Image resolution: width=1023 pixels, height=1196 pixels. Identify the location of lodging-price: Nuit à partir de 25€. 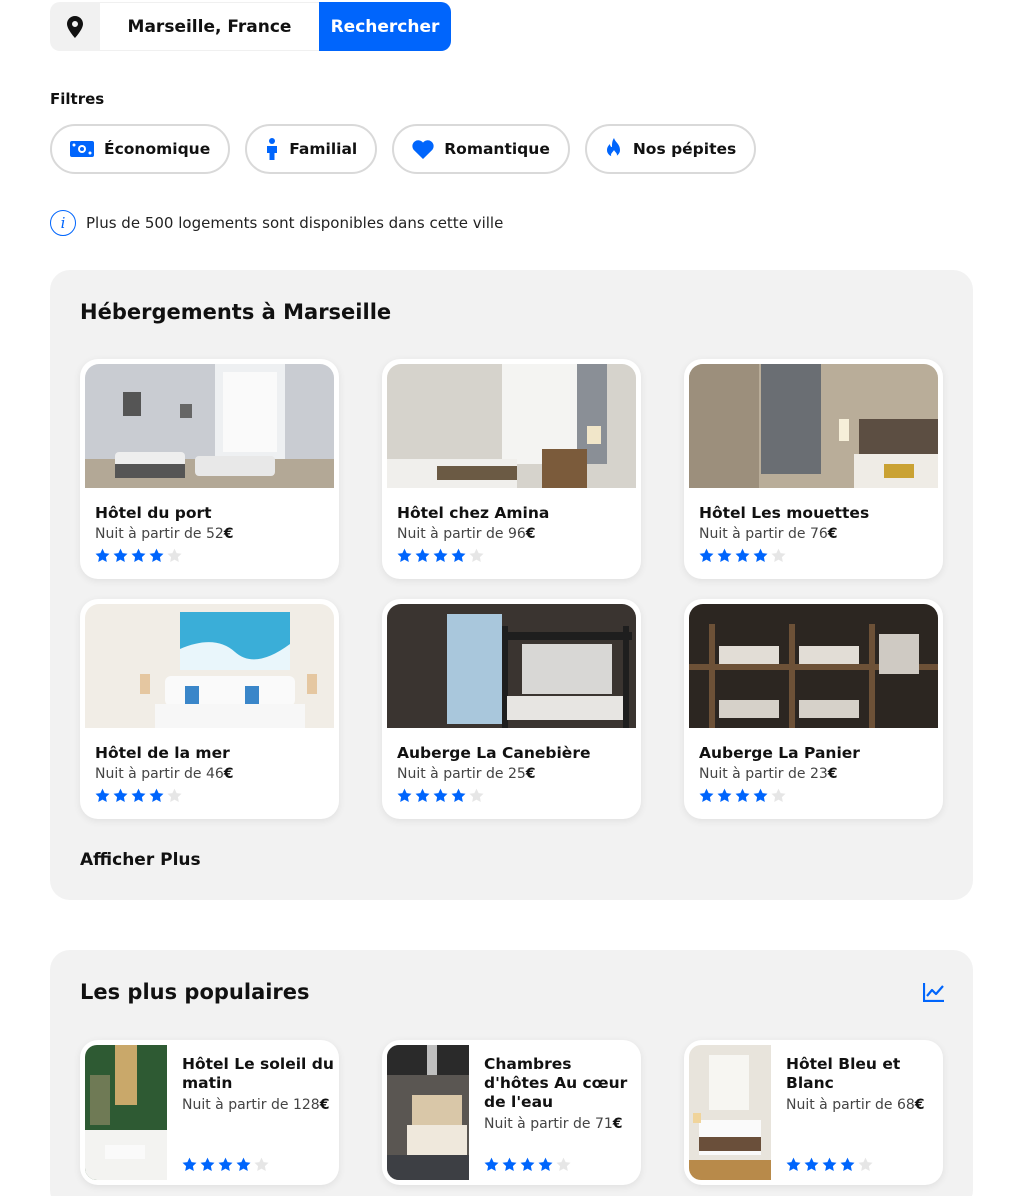
(466, 774).